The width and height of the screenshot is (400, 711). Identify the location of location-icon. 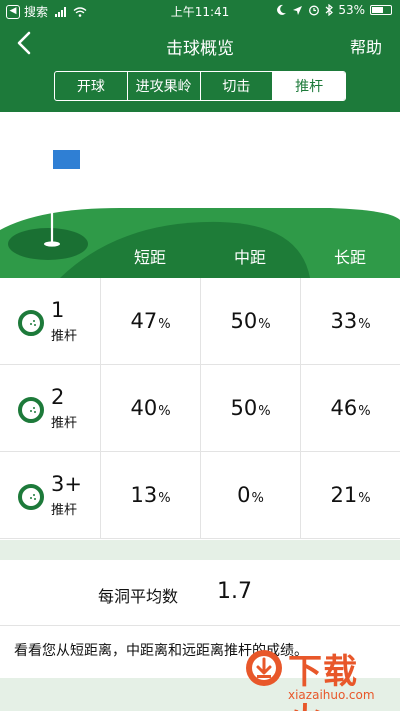
(298, 10).